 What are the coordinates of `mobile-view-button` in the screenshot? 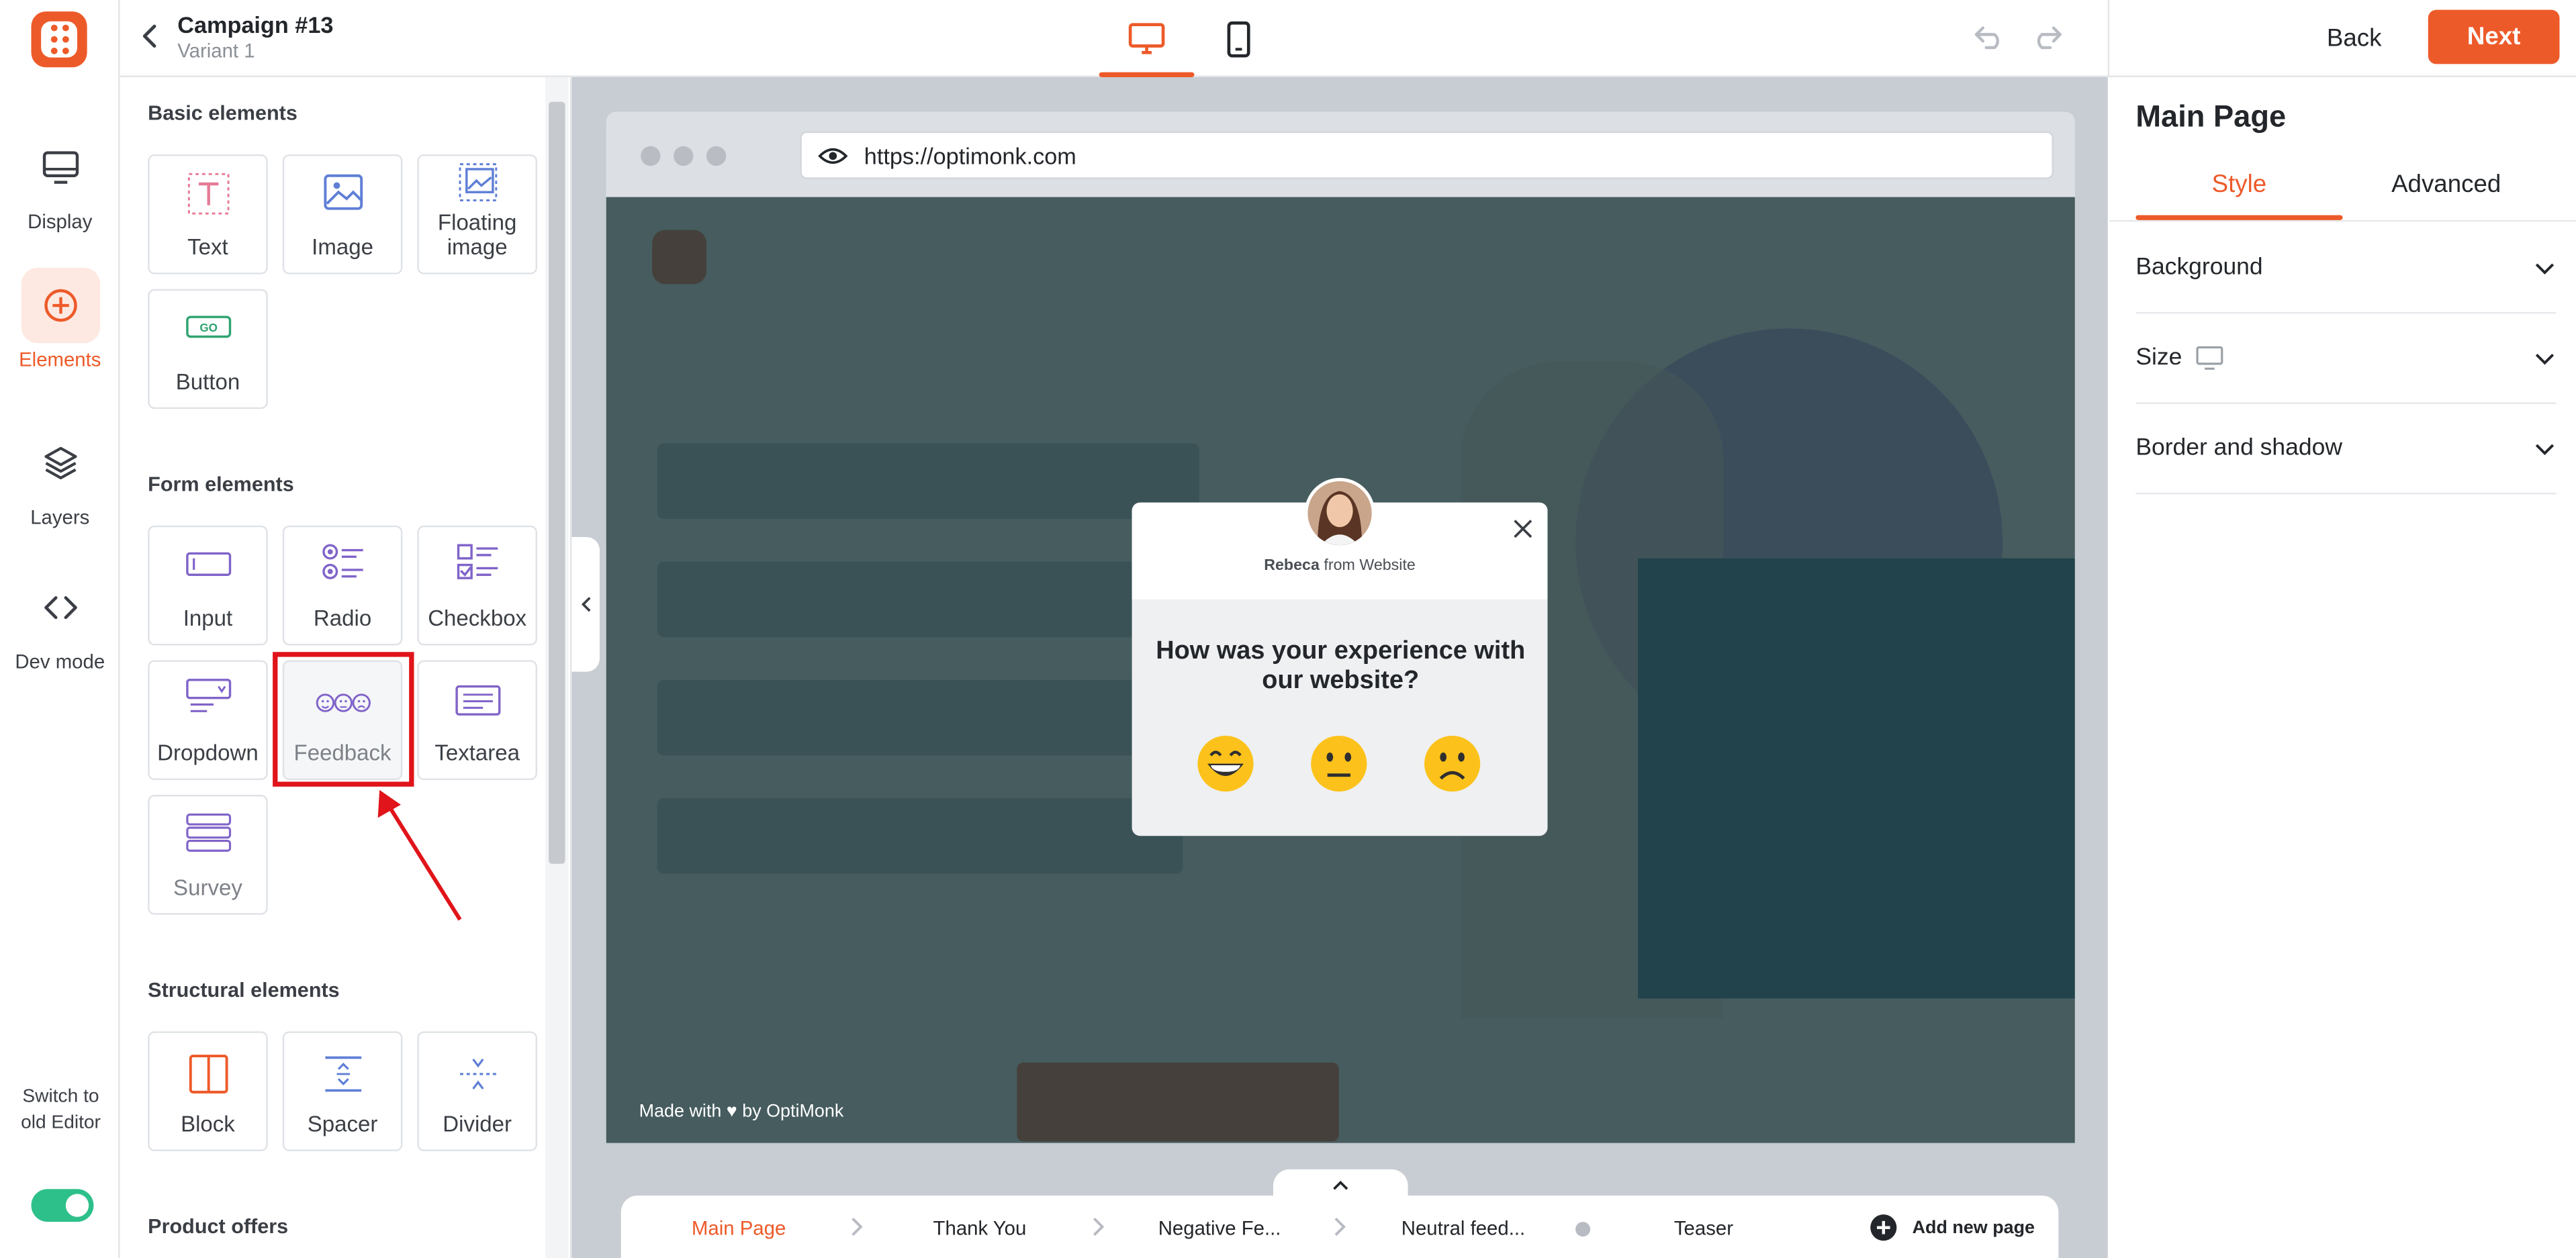 It's located at (1239, 38).